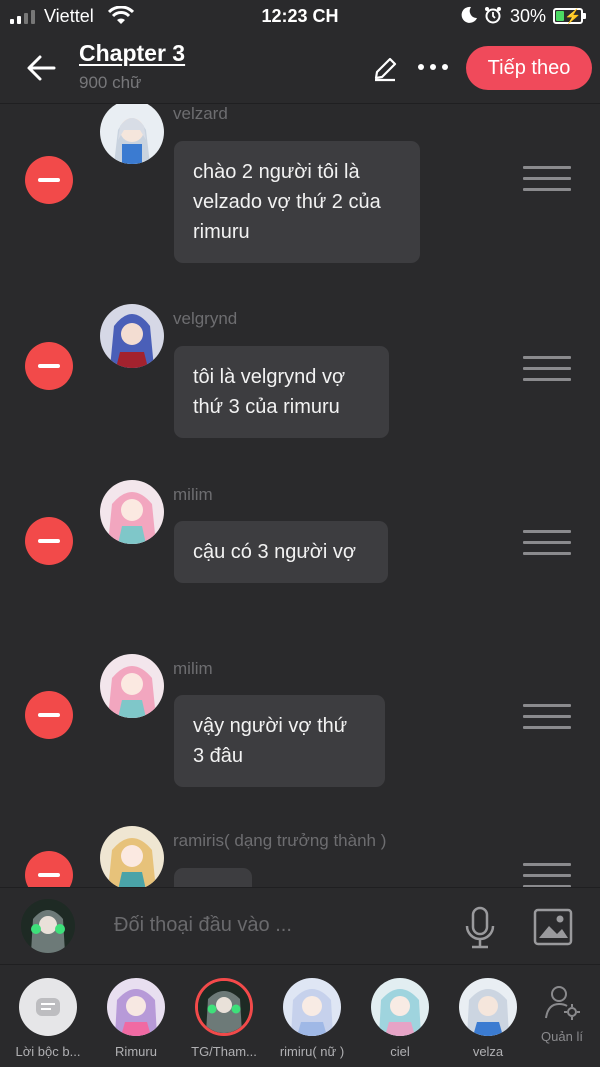 This screenshot has width=600, height=1067. What do you see at coordinates (48, 1007) in the screenshot?
I see `narrator-icon` at bounding box center [48, 1007].